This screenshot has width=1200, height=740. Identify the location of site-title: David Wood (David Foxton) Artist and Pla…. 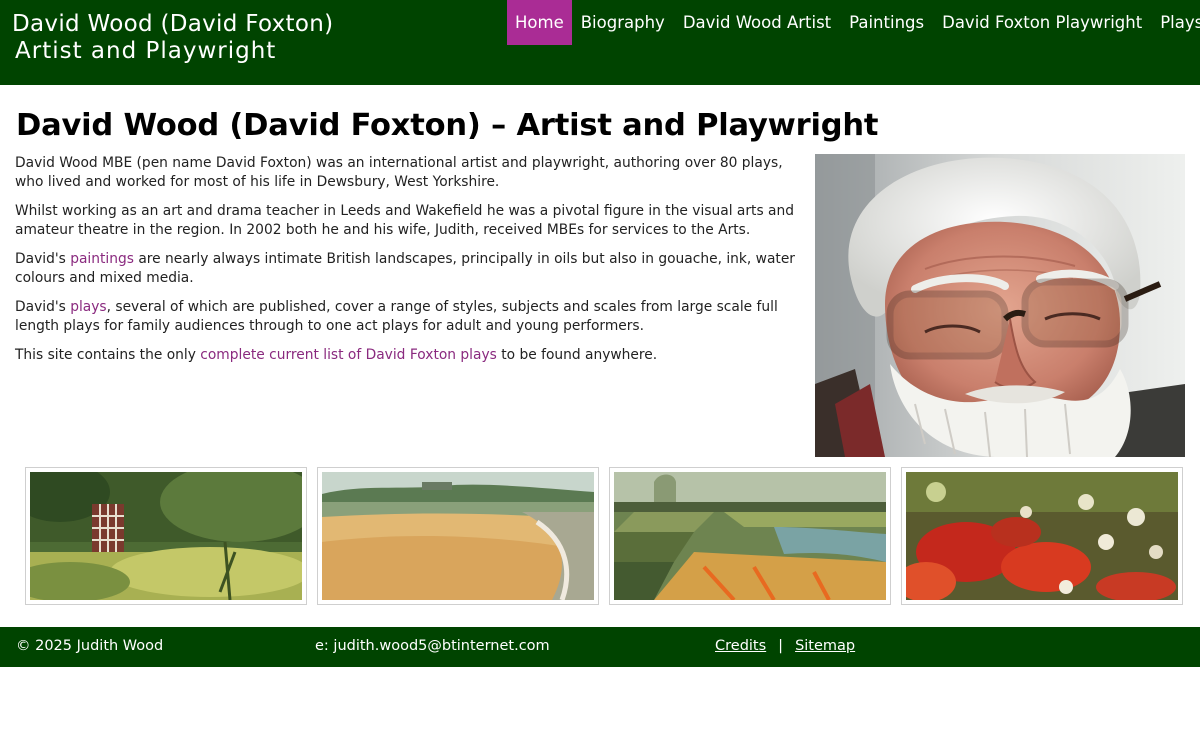
(172, 38).